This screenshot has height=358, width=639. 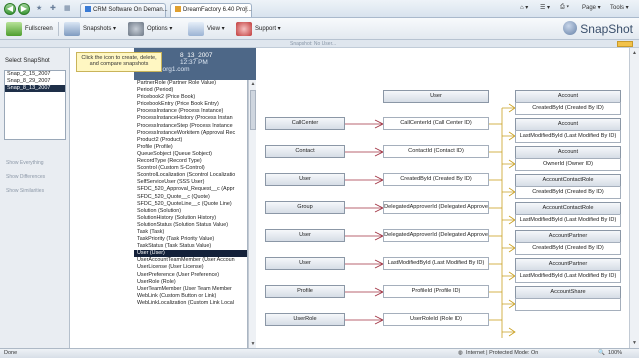 I want to click on list-item: ProcessInstanceWorkitem (Approval Rec, so click(x=190, y=133).